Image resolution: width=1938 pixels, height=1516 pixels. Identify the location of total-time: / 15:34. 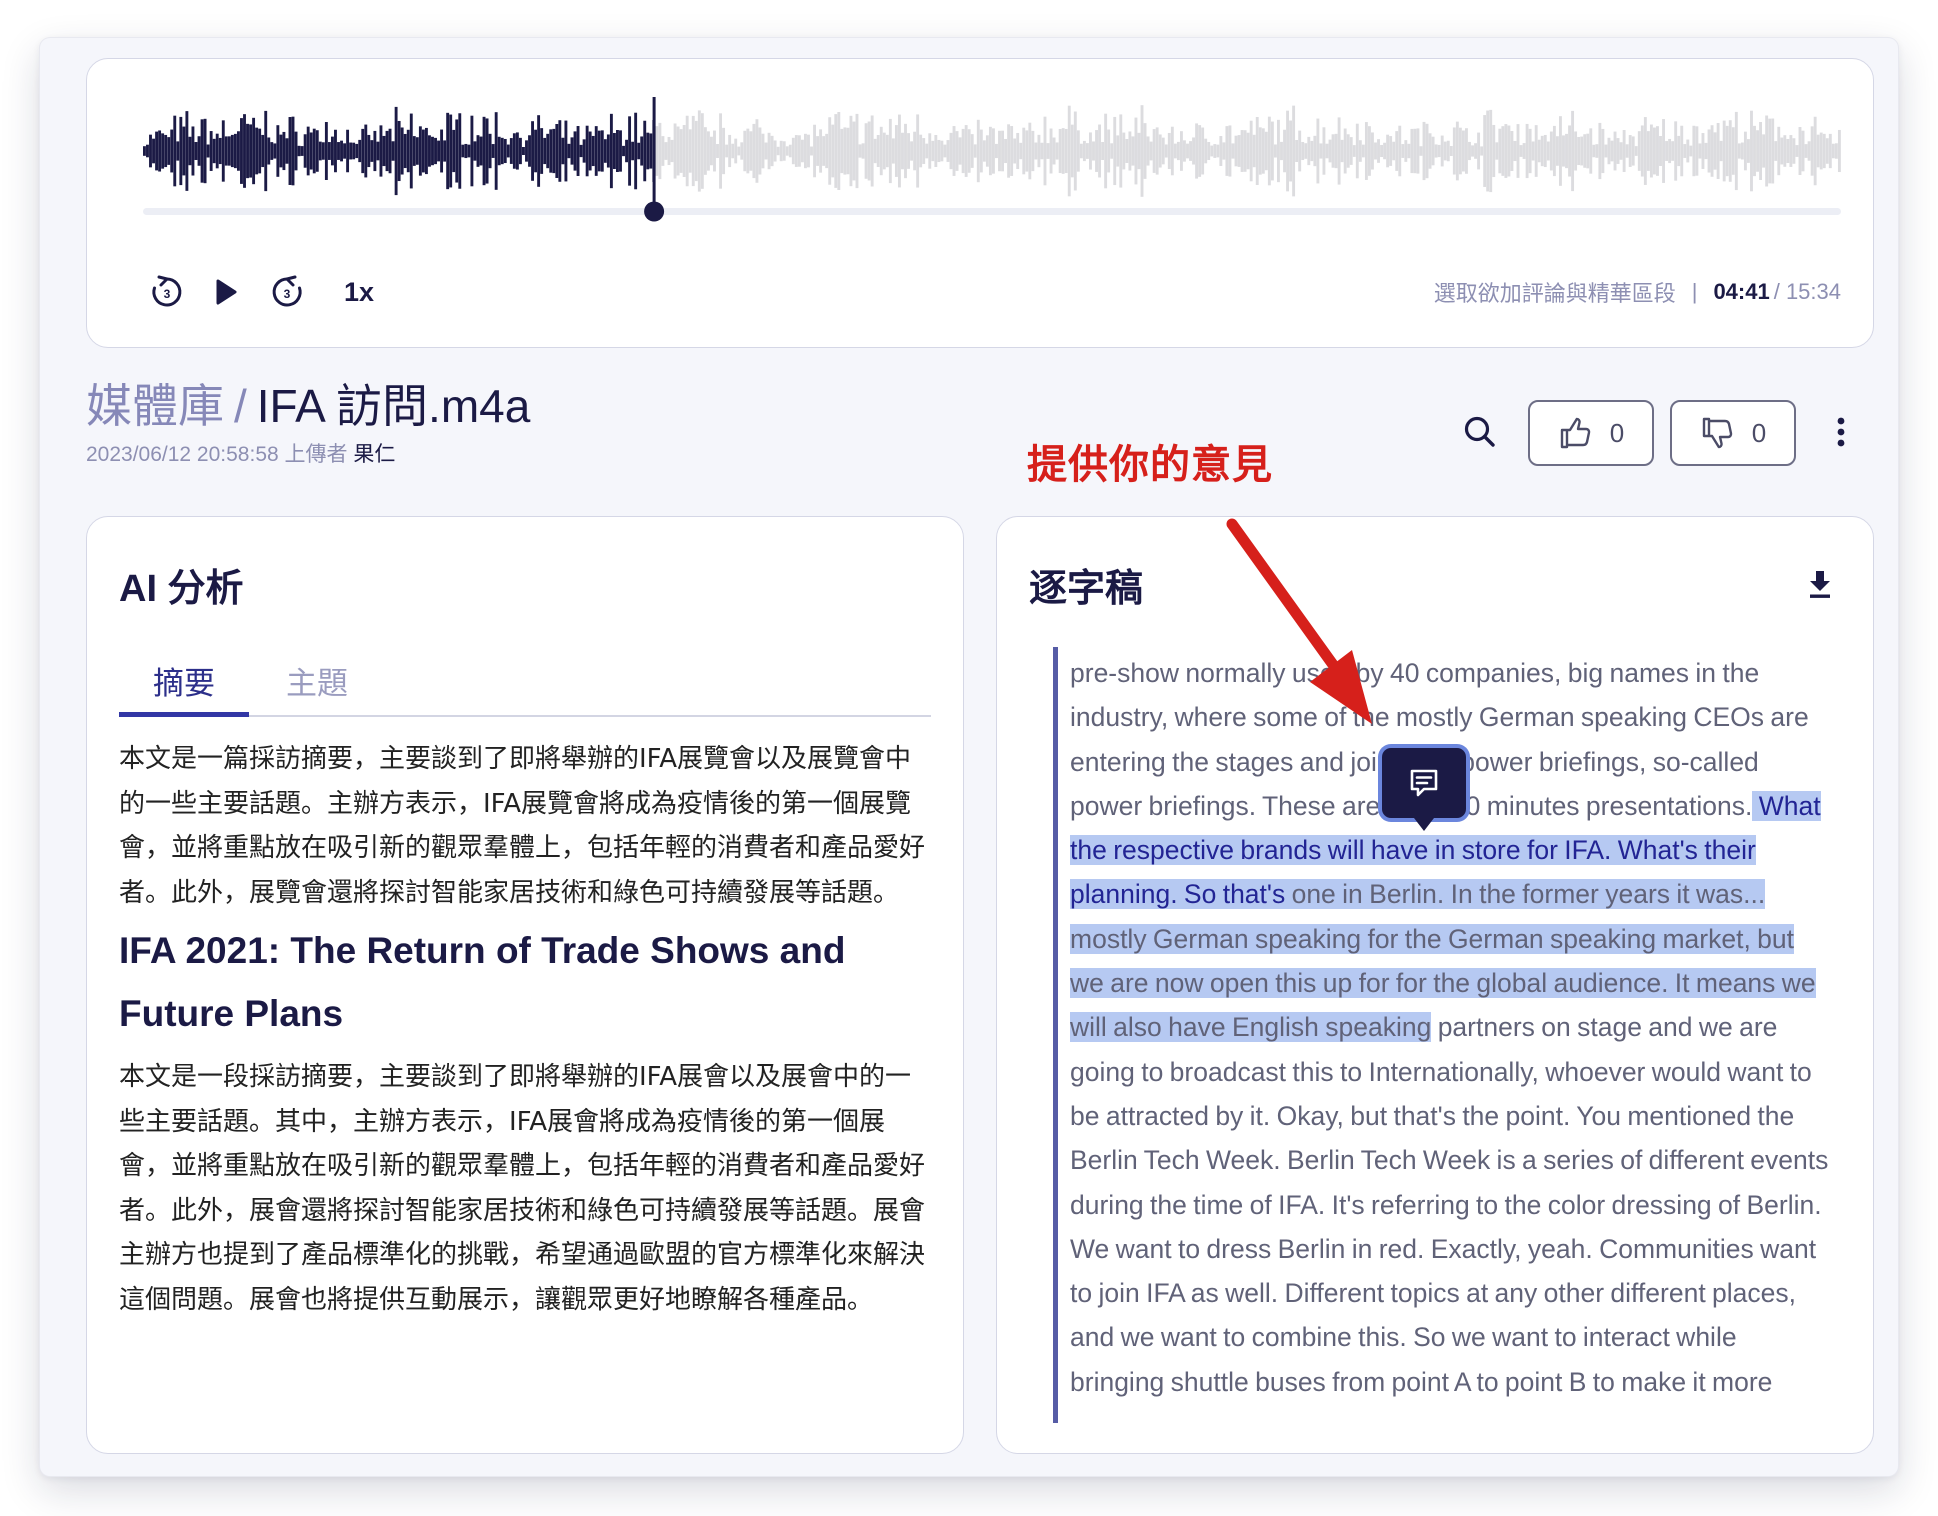
(1807, 291).